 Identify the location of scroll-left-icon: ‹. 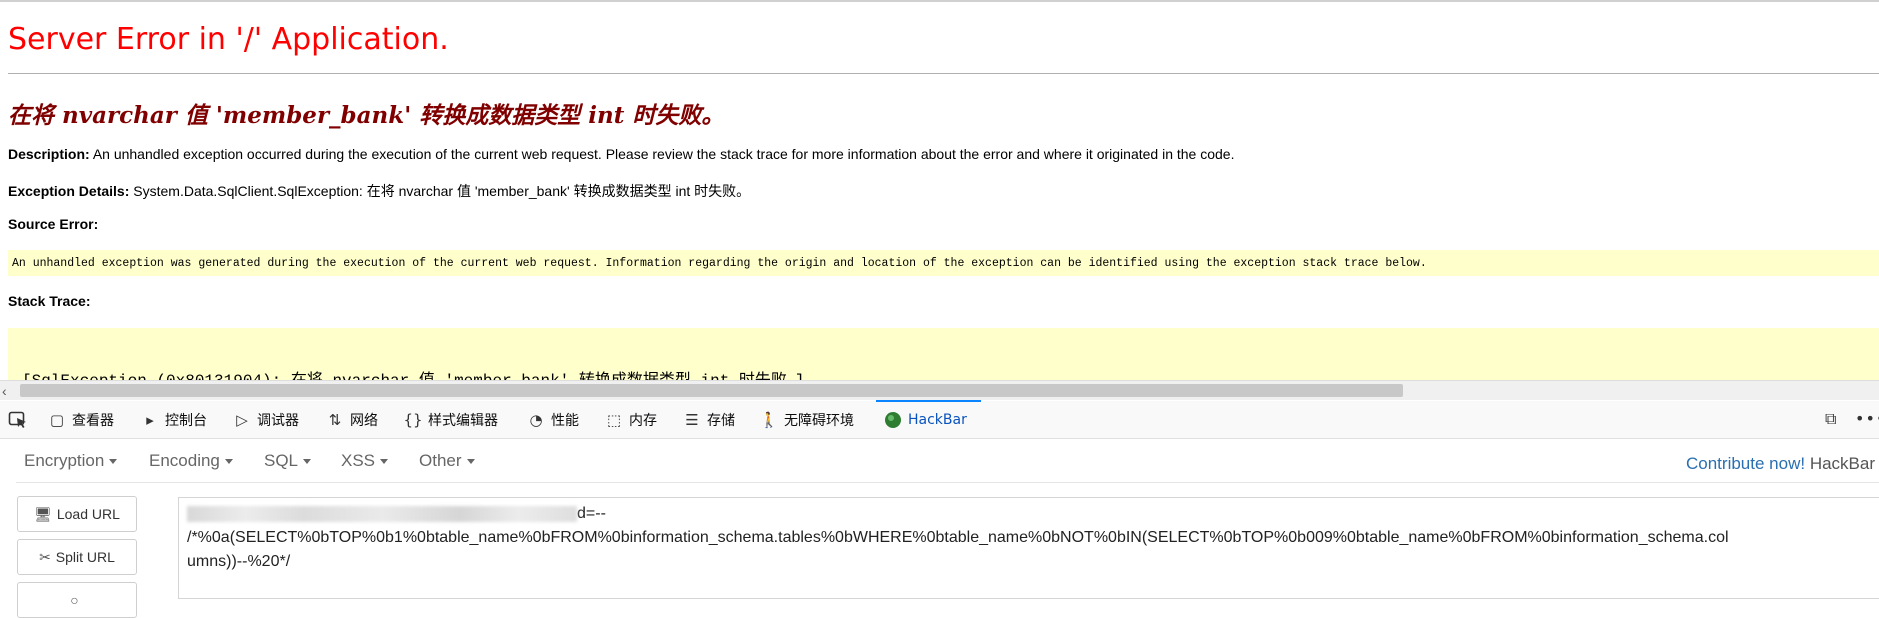
(4, 391).